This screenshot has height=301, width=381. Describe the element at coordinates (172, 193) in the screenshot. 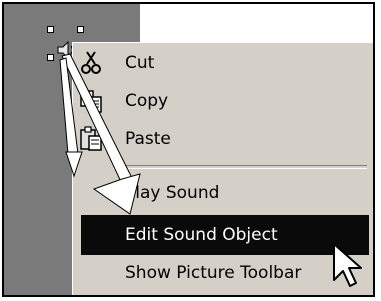

I see `menu-item-label: Play Sound` at that location.